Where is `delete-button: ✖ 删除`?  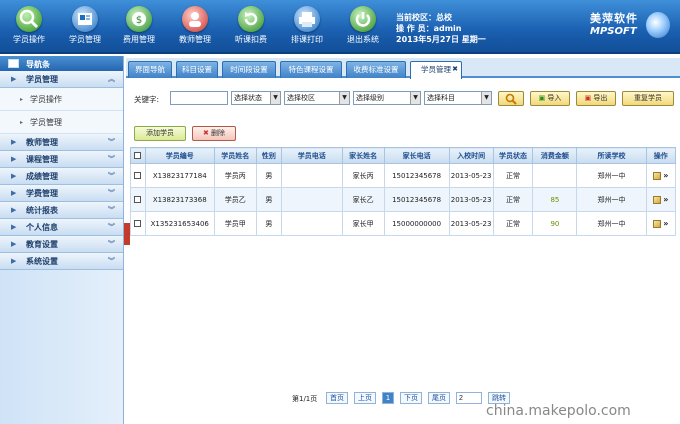 delete-button: ✖ 删除 is located at coordinates (214, 133).